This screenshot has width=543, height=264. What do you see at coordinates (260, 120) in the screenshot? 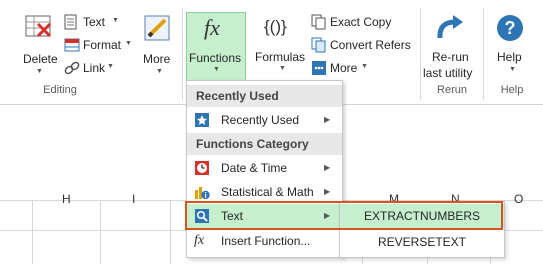
I see `menu-item-label: Recently Used` at bounding box center [260, 120].